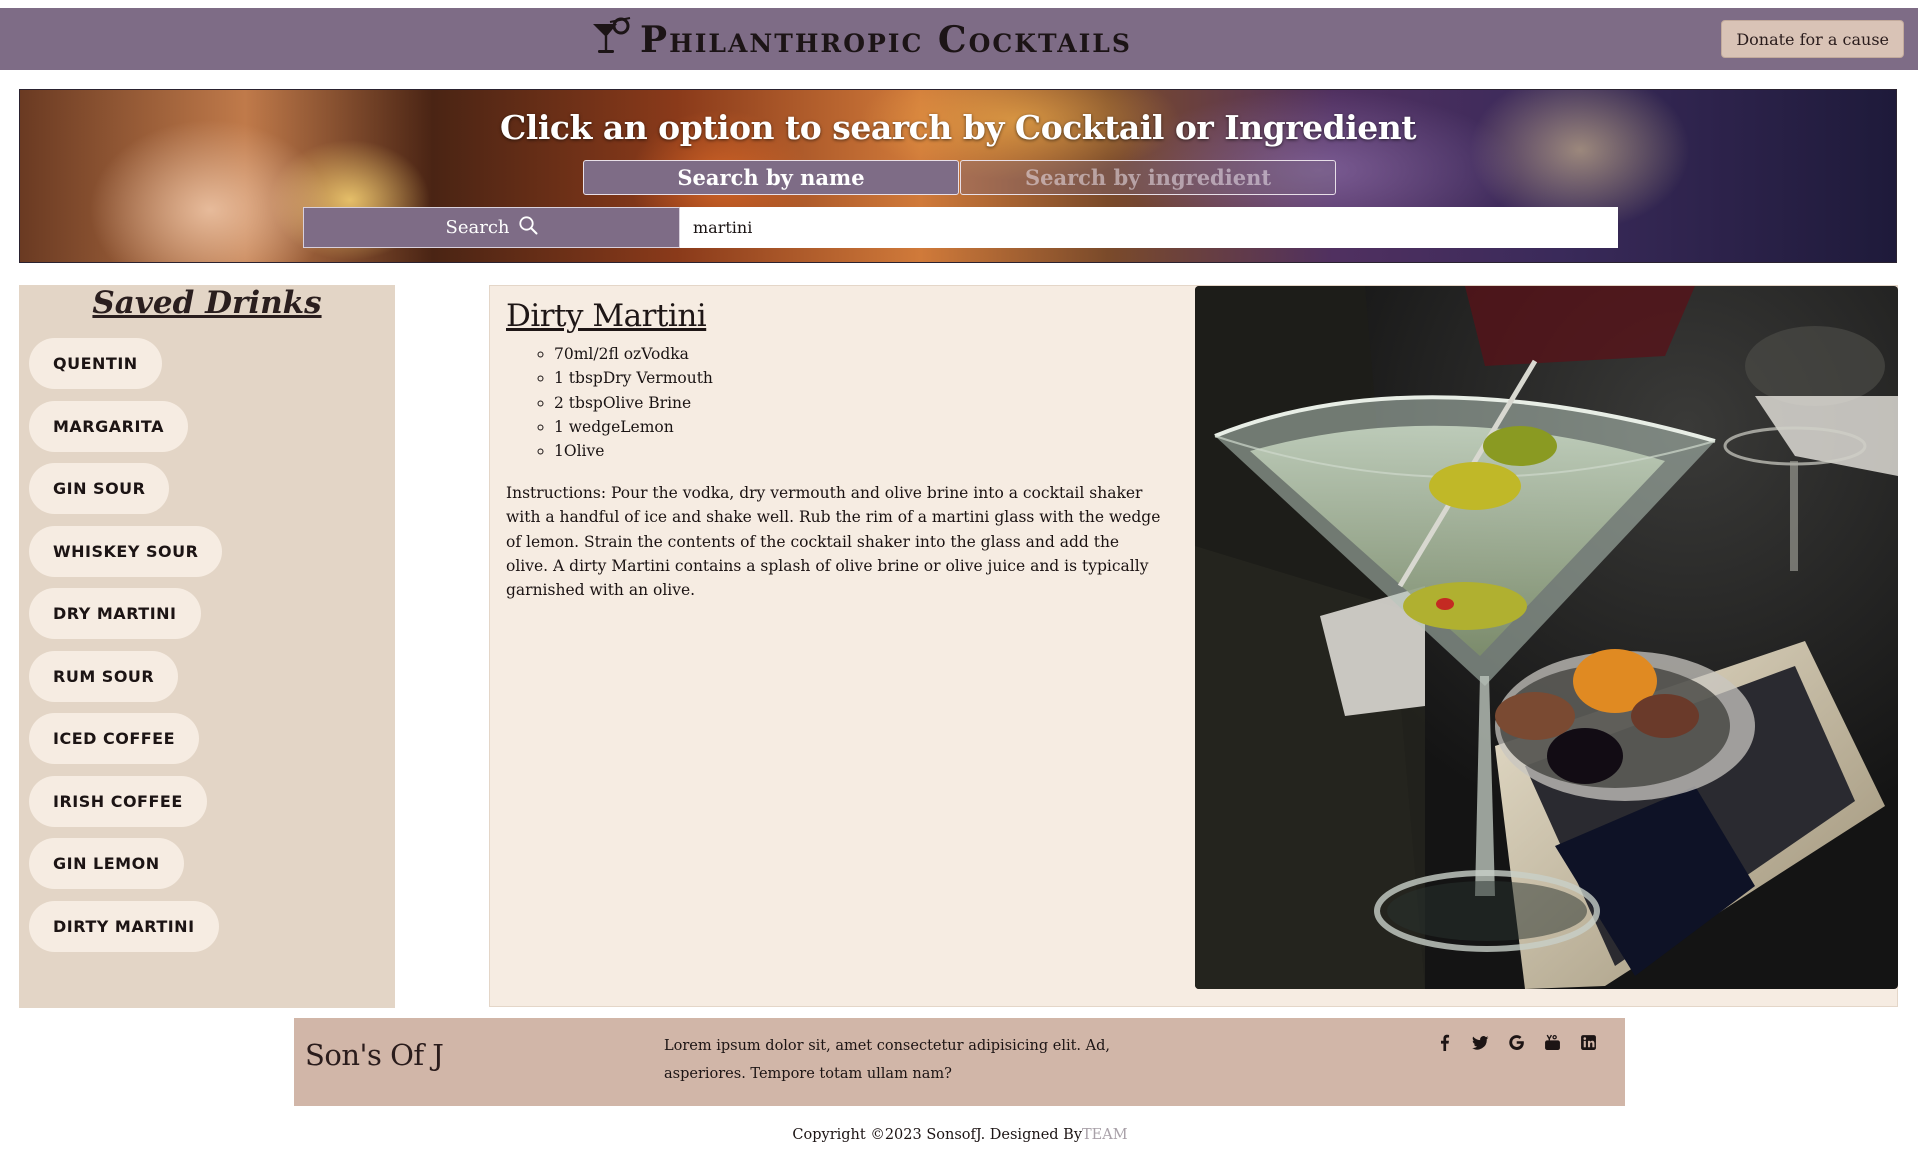 This screenshot has height=1174, width=1920. What do you see at coordinates (114, 738) in the screenshot?
I see `saved-drink-button: ICED COFFEE` at bounding box center [114, 738].